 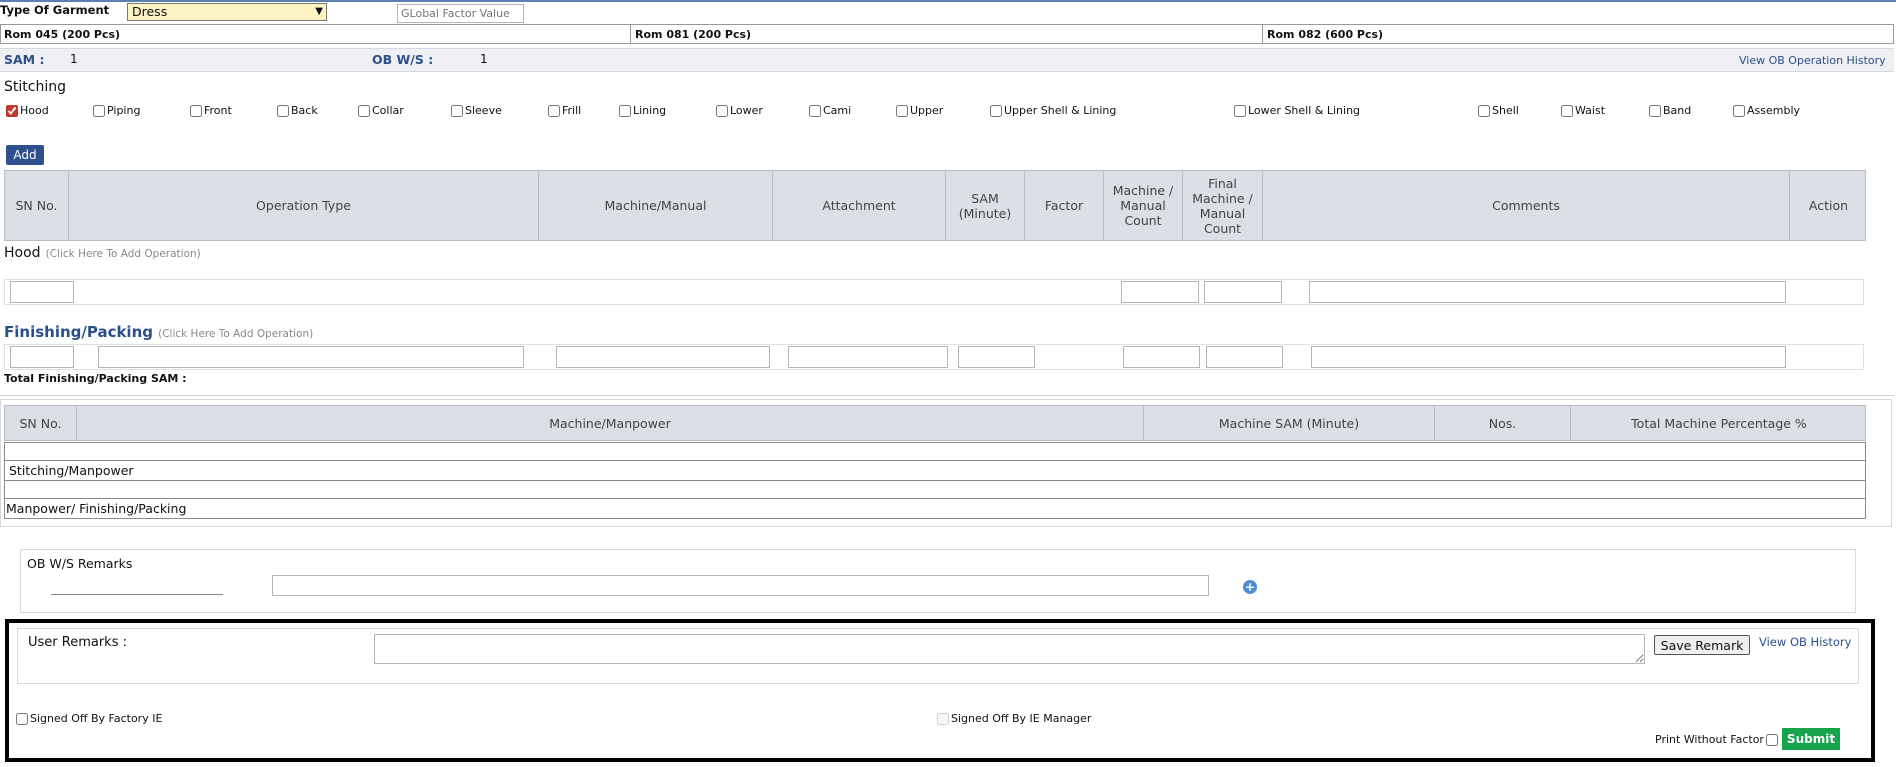 I want to click on finishing-operation-type-input, so click(x=311, y=357).